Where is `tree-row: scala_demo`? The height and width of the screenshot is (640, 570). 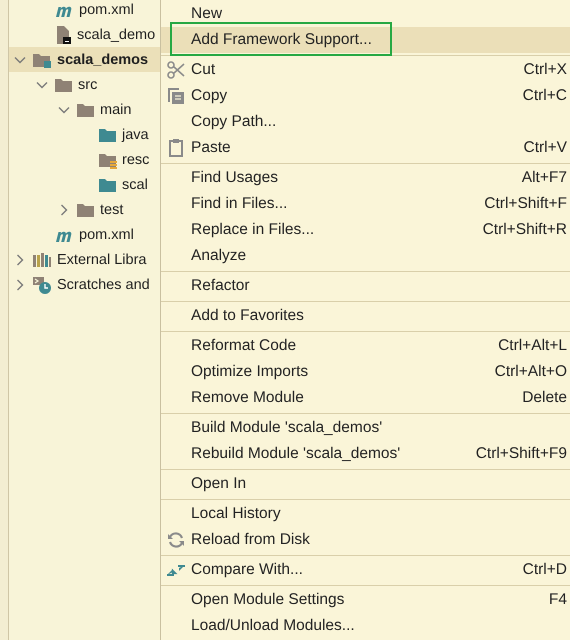 tree-row: scala_demo is located at coordinates (84, 34).